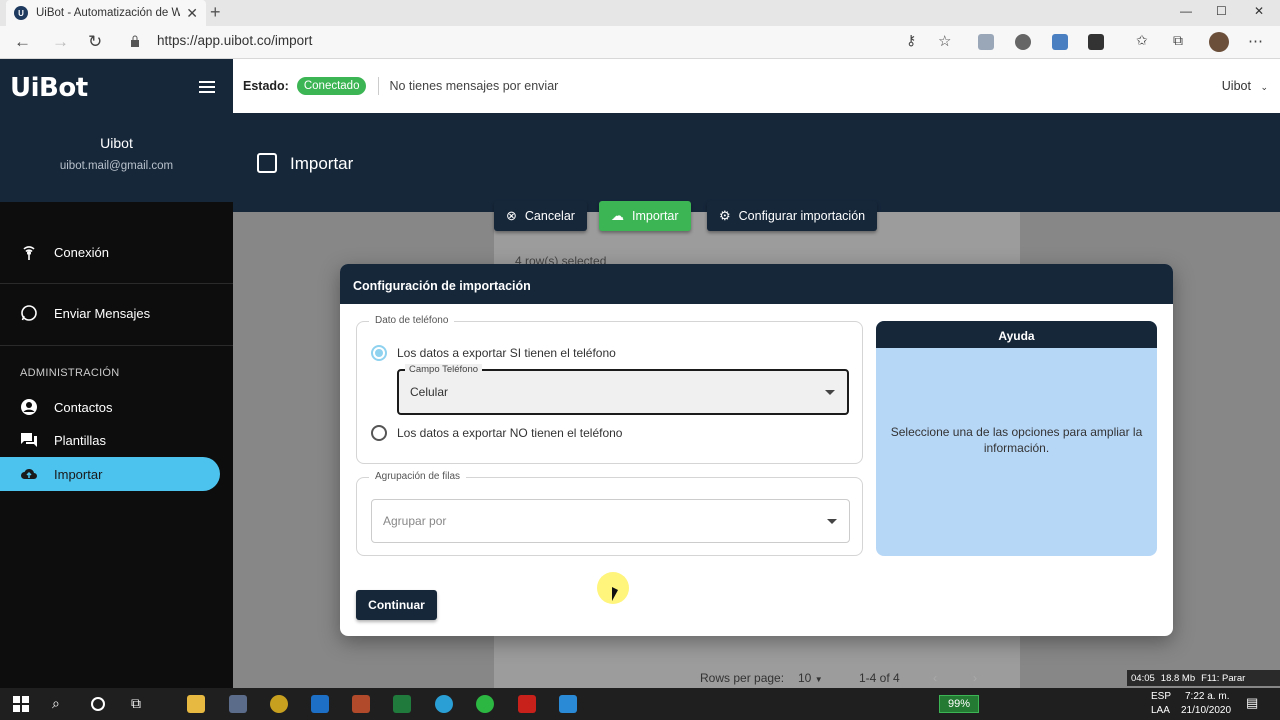 This screenshot has height=720, width=1280. Describe the element at coordinates (527, 704) in the screenshot. I see `acrobat-icon` at that location.